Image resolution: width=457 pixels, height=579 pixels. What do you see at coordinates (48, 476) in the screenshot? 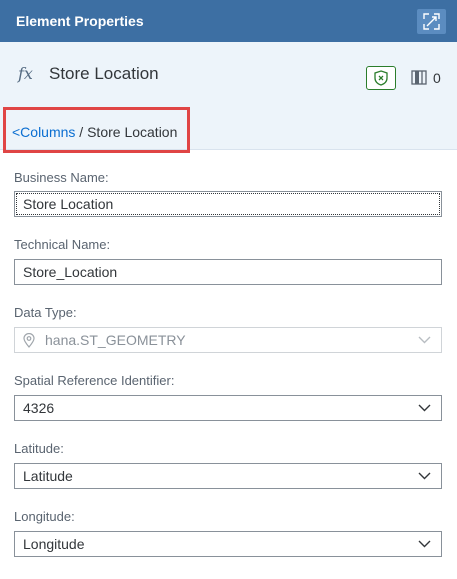
I see `latitude-value: Latitude` at bounding box center [48, 476].